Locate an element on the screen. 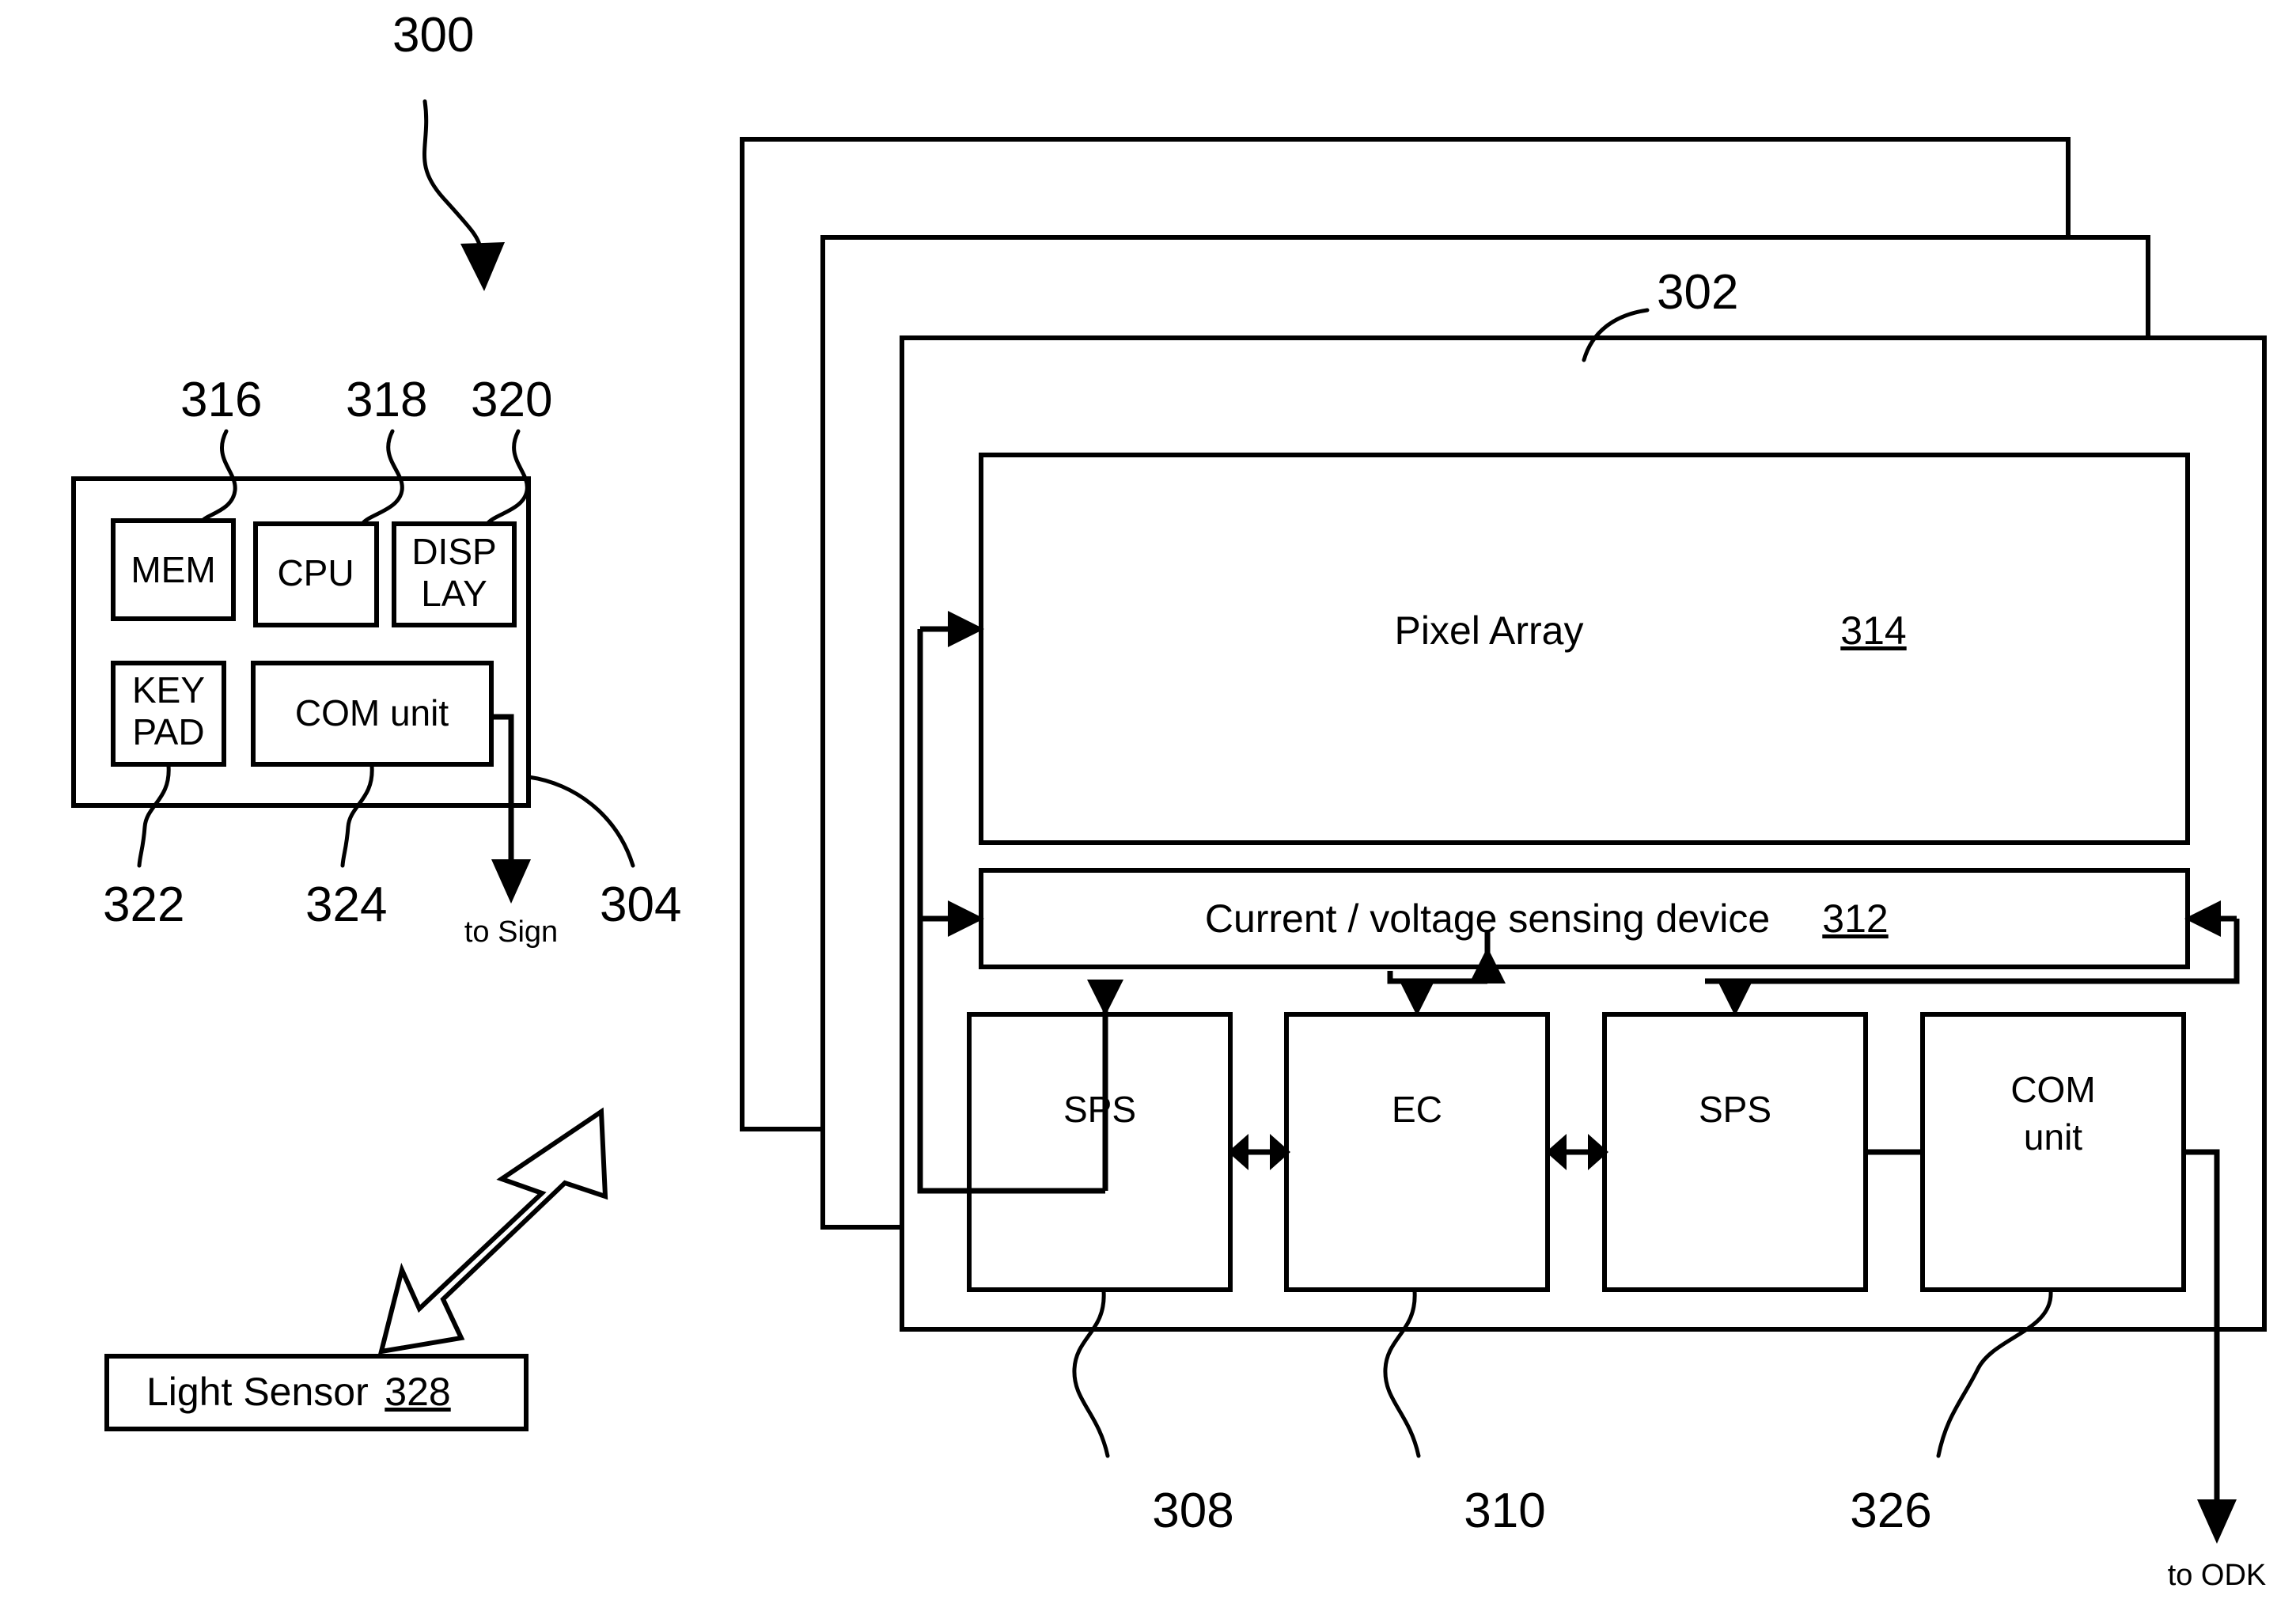 This screenshot has width=2296, height=1607. module-output-arrowhead is located at coordinates (2217, 1521).